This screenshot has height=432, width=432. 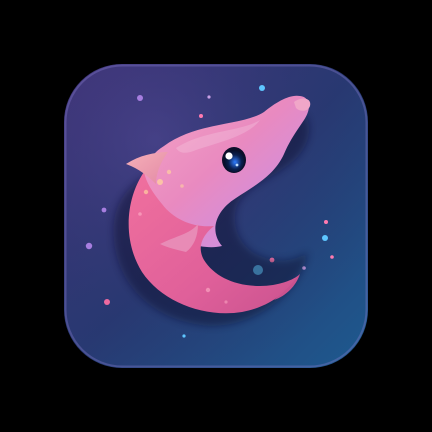 What do you see at coordinates (229, 156) in the screenshot?
I see `eye-highlight` at bounding box center [229, 156].